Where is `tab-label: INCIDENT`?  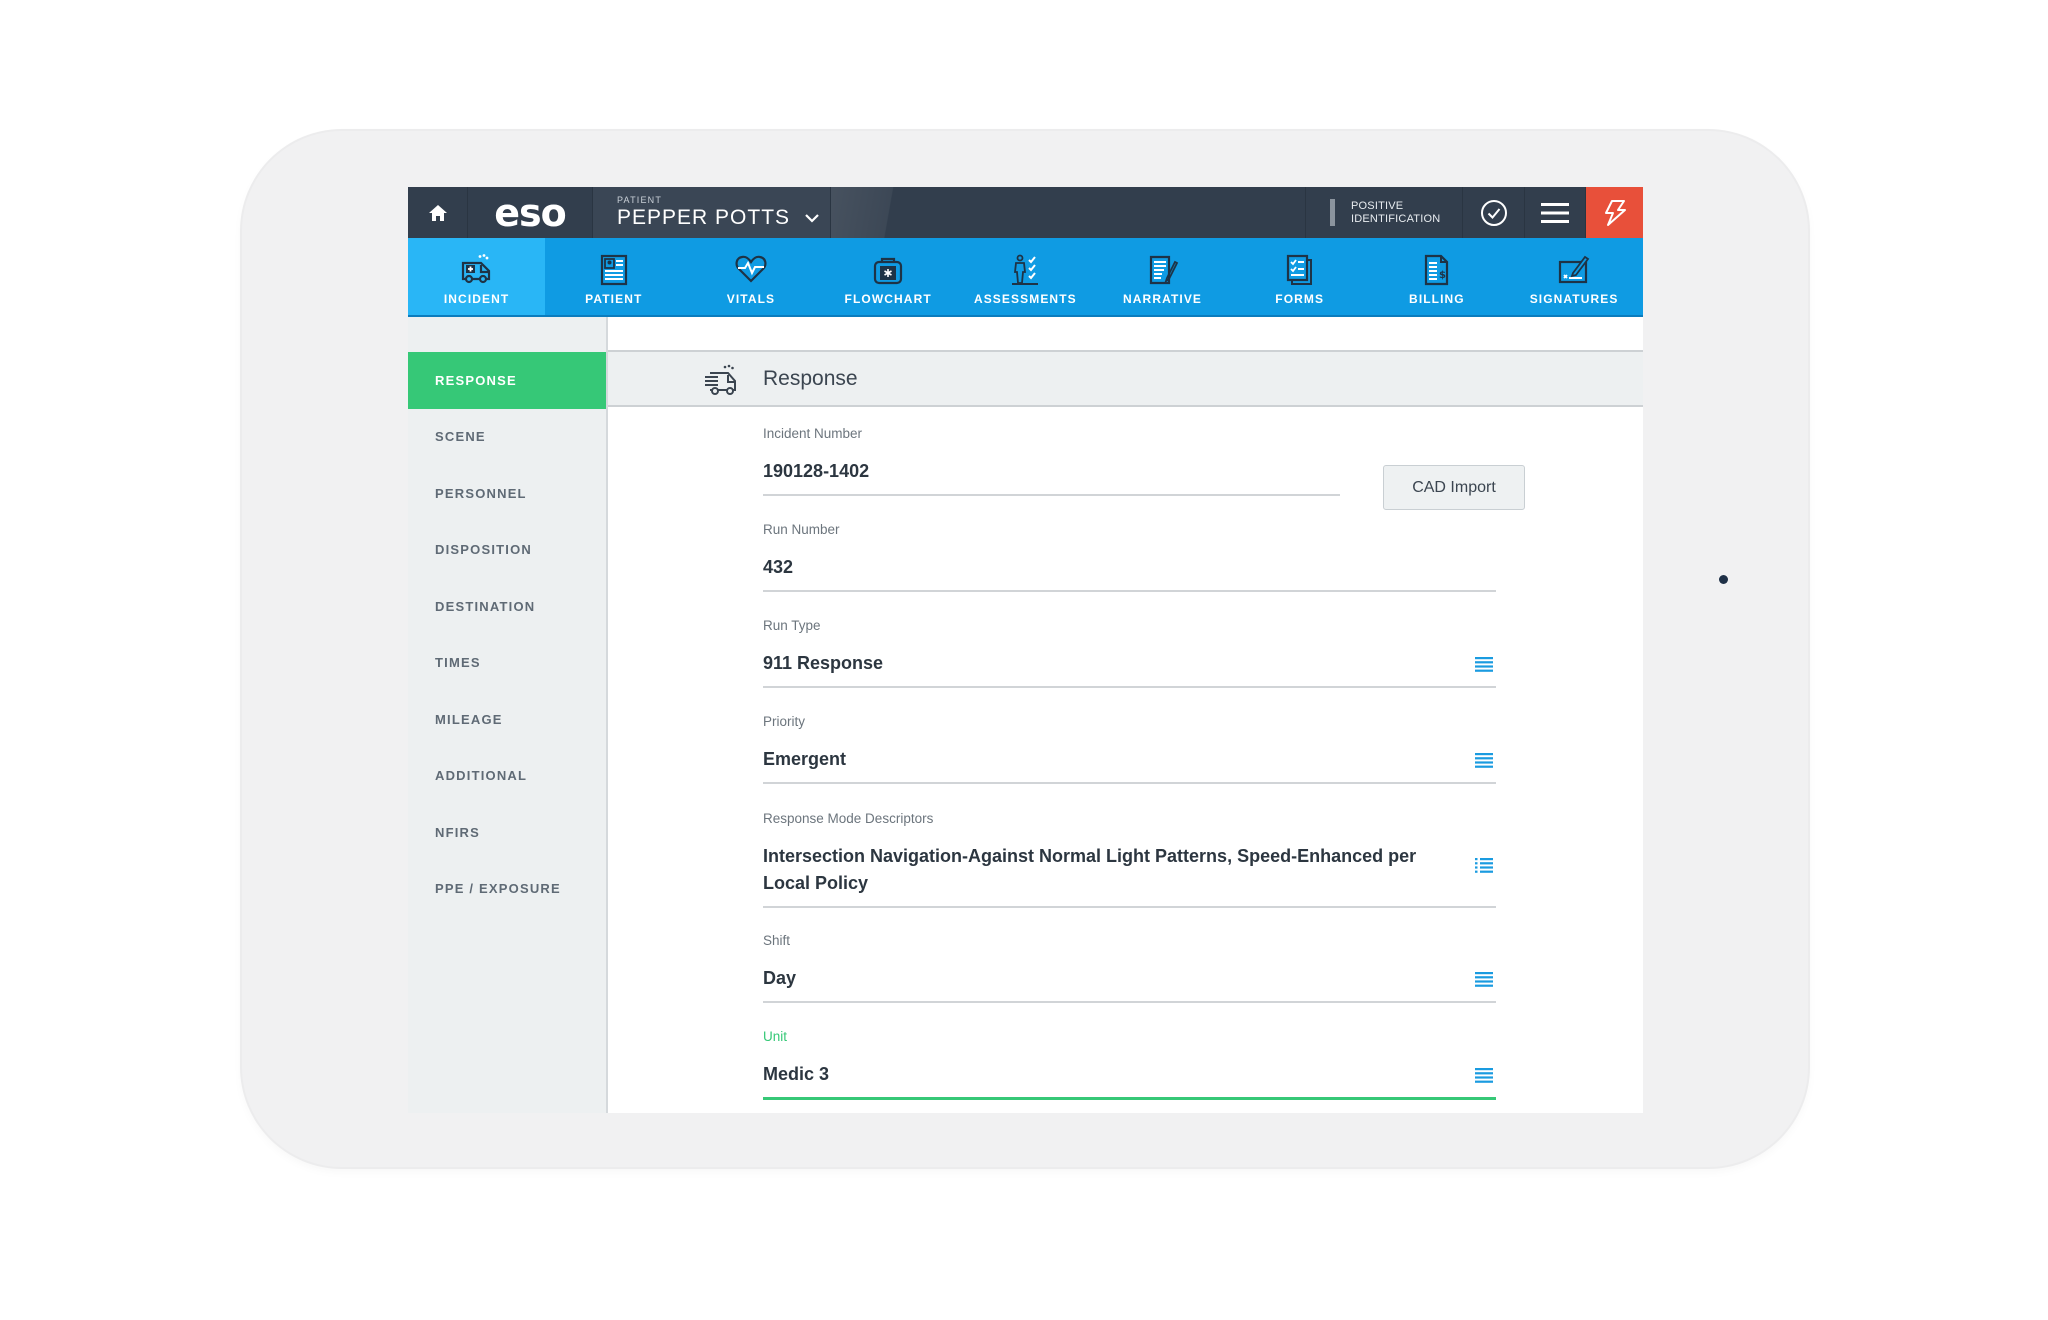 tab-label: INCIDENT is located at coordinates (476, 299).